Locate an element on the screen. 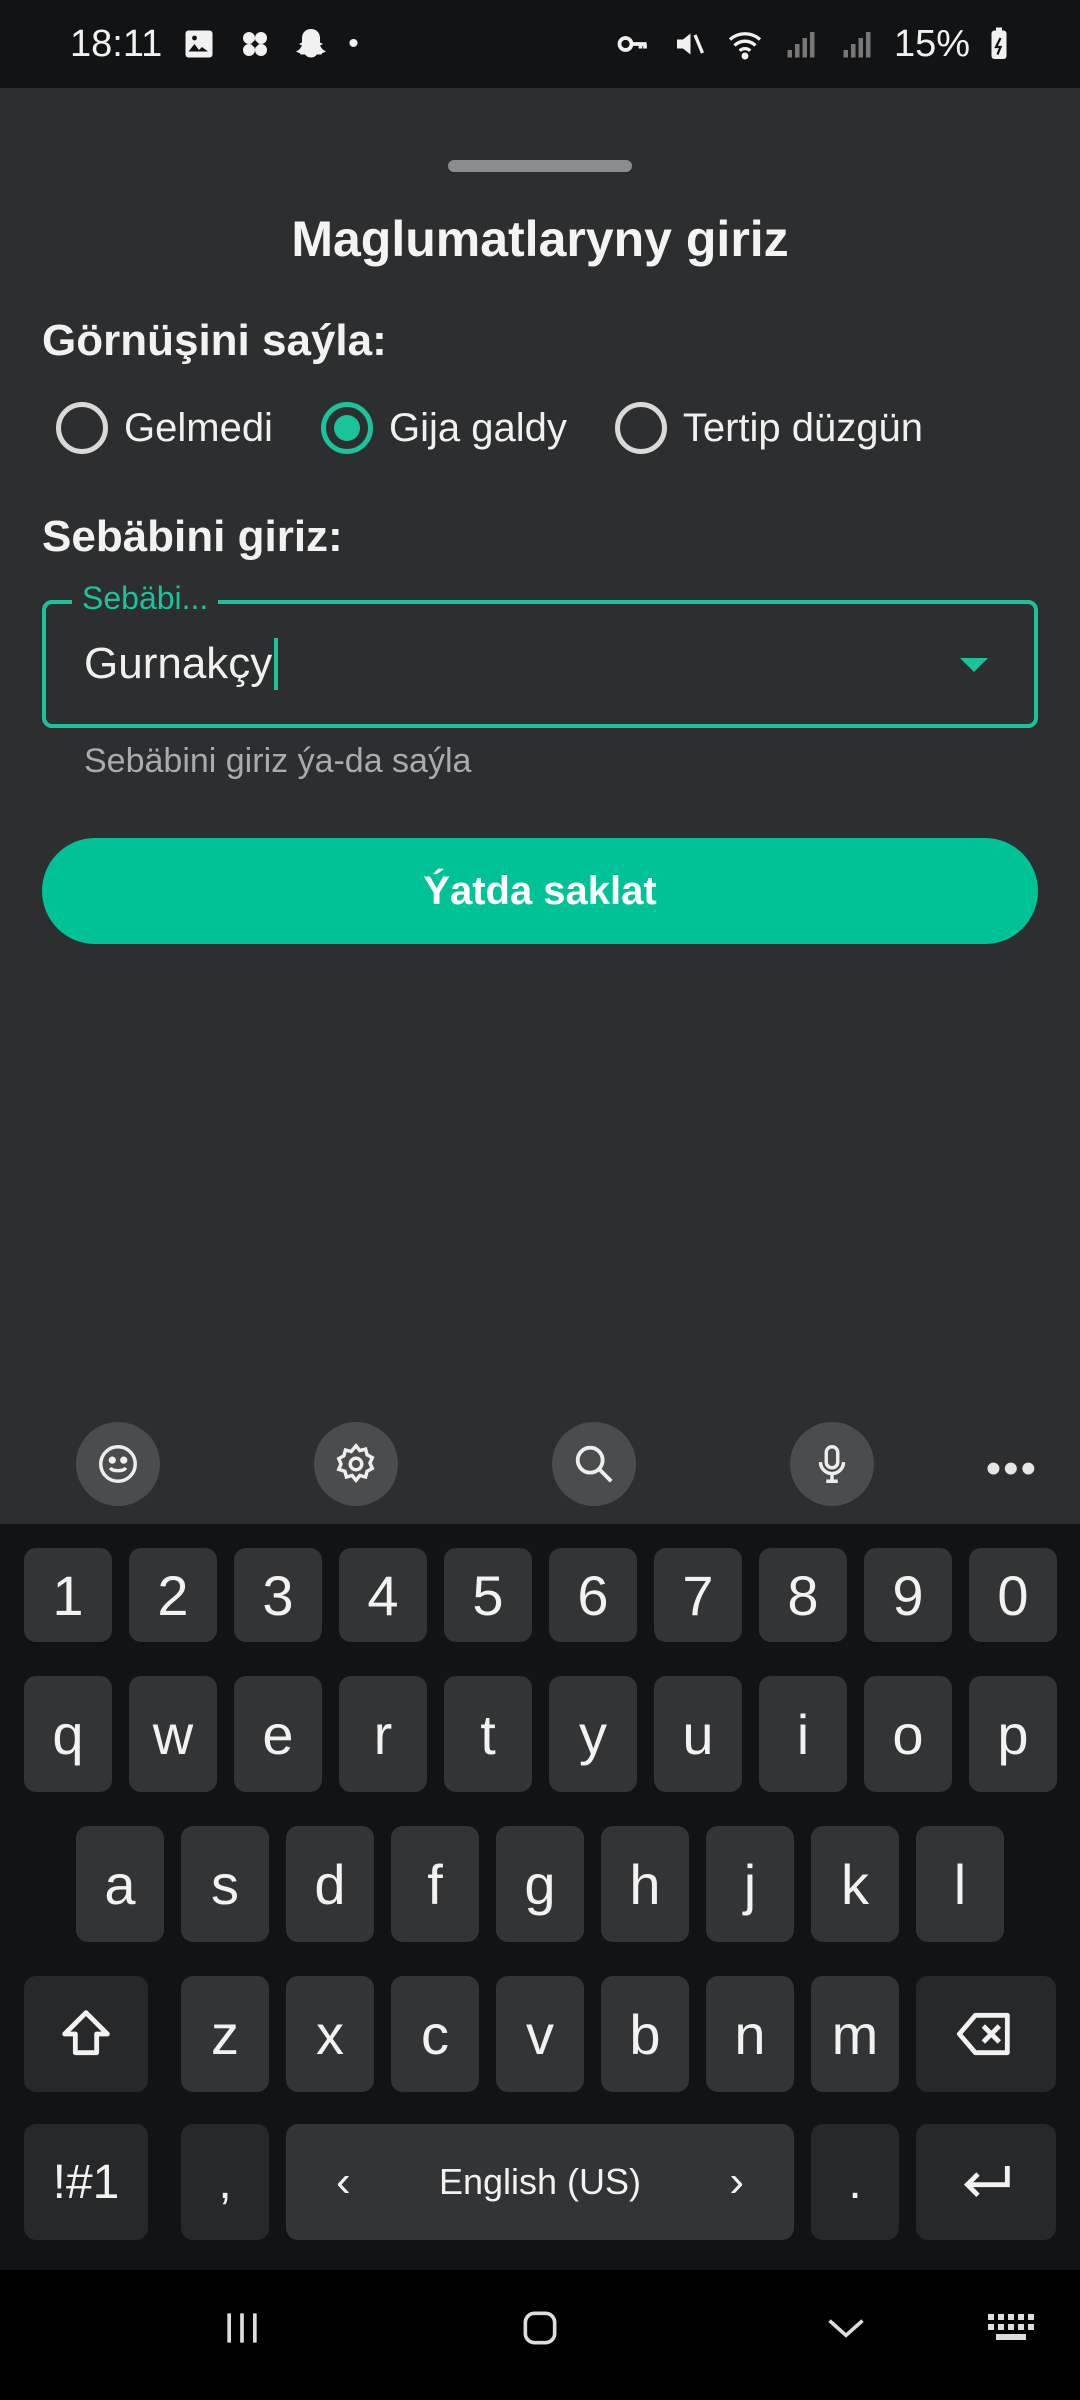 This screenshot has width=1080, height=2400. battery-percent: 15% is located at coordinates (931, 43).